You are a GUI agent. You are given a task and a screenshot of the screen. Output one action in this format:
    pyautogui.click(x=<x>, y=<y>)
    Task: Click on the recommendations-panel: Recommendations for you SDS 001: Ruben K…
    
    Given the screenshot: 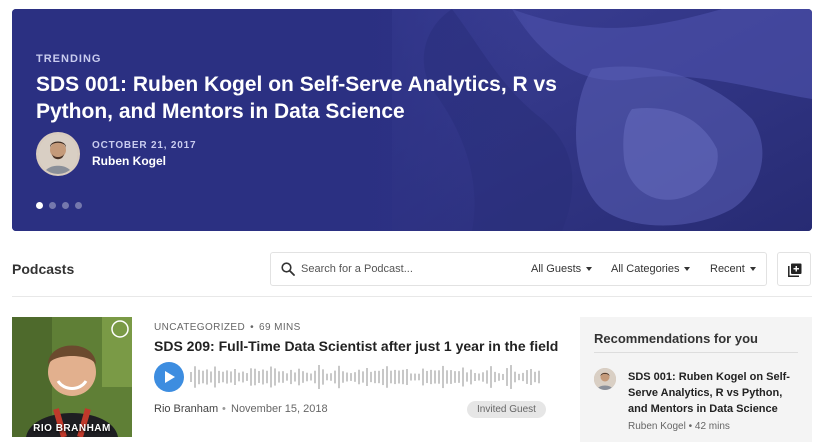 What is the action you would take?
    pyautogui.click(x=696, y=379)
    